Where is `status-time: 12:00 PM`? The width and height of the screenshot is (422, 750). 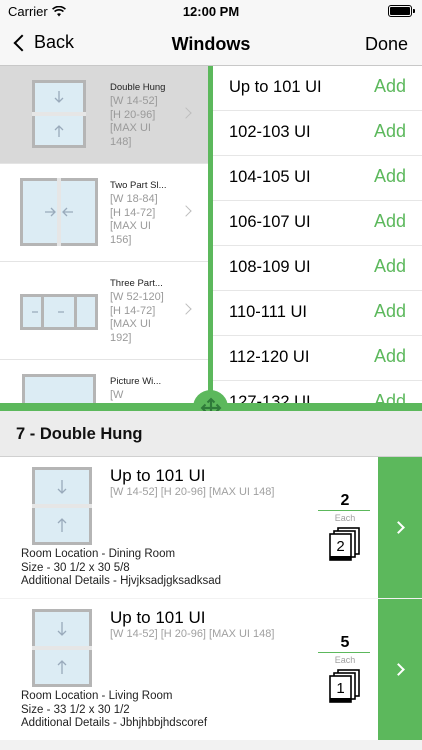 status-time: 12:00 PM is located at coordinates (211, 11).